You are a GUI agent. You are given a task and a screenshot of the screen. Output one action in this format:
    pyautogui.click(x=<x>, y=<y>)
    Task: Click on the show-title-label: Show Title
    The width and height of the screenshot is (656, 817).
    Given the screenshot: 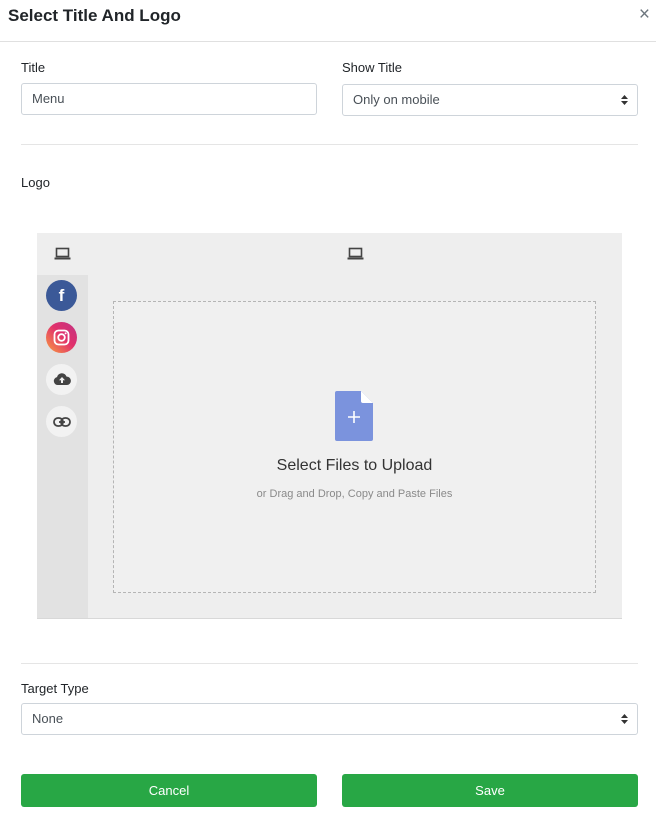 What is the action you would take?
    pyautogui.click(x=372, y=67)
    